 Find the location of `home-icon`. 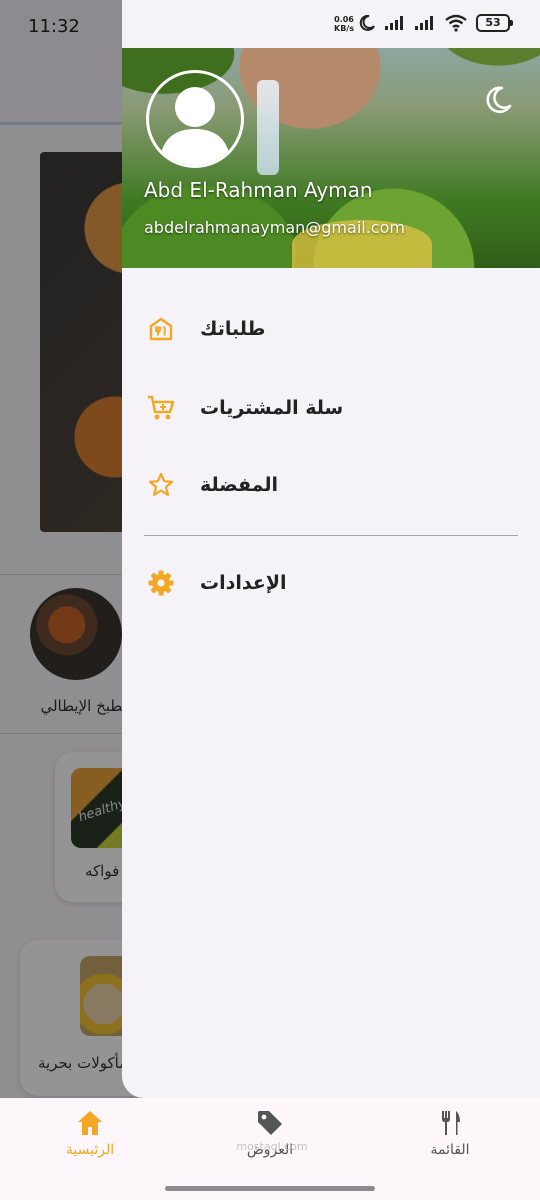

home-icon is located at coordinates (90, 1123).